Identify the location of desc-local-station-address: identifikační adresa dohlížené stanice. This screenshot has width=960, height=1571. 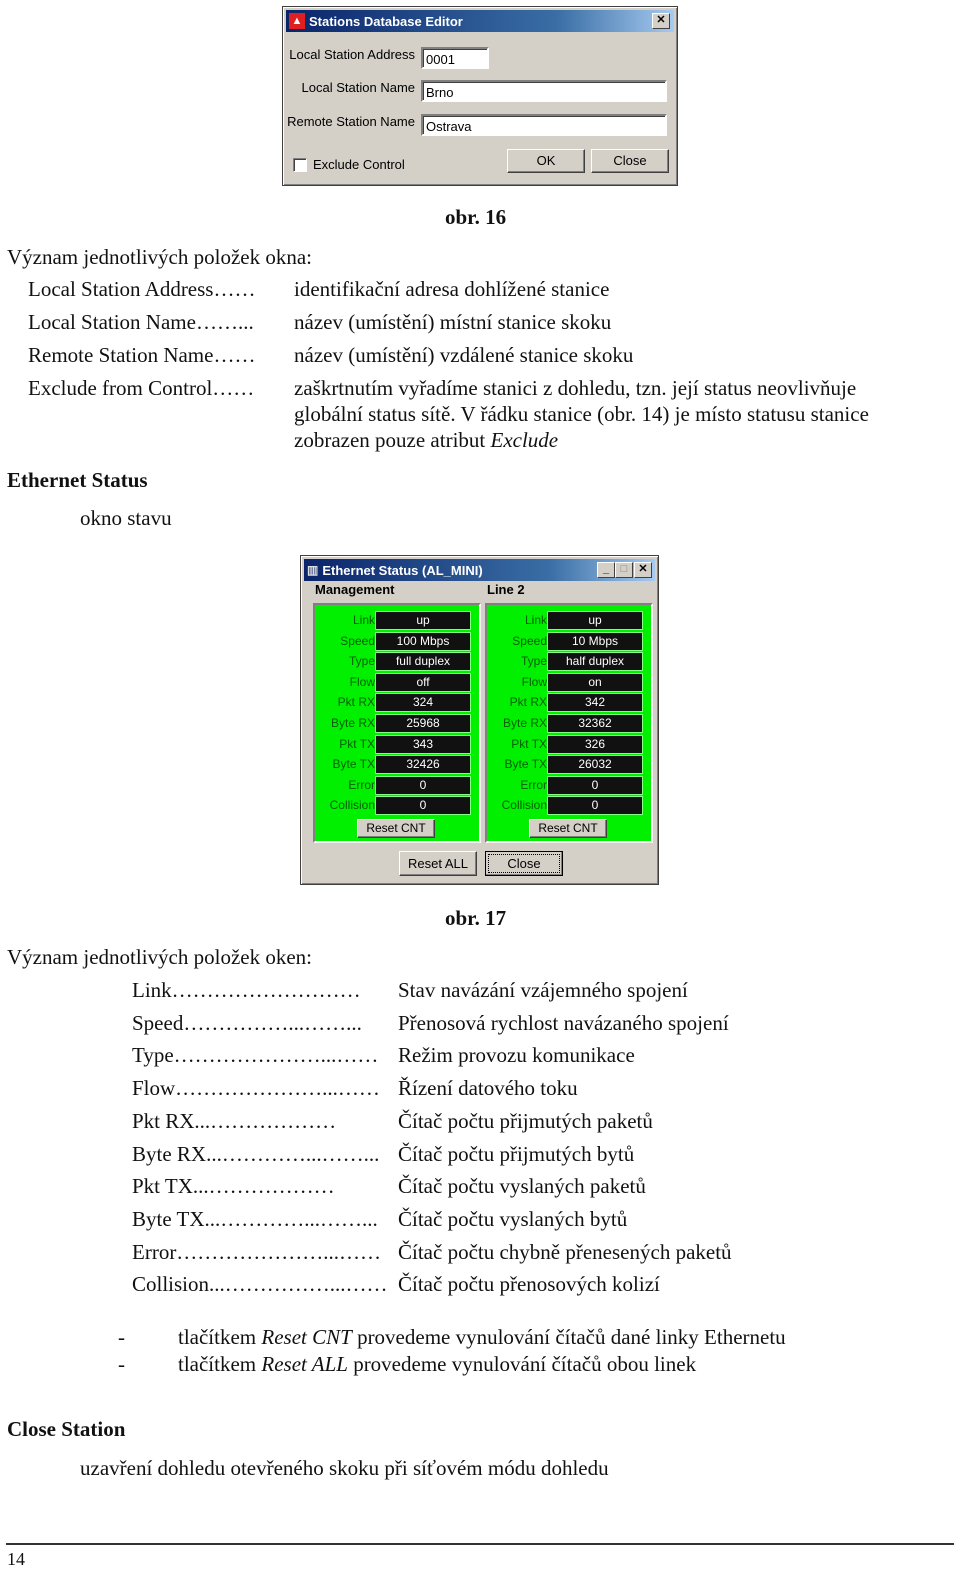
(452, 289).